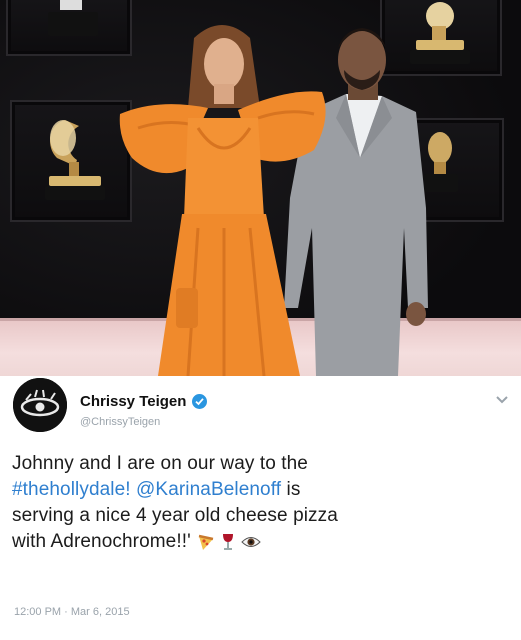 This screenshot has height=640, width=521. I want to click on mention-link: @KarinaBelenoff, so click(208, 489).